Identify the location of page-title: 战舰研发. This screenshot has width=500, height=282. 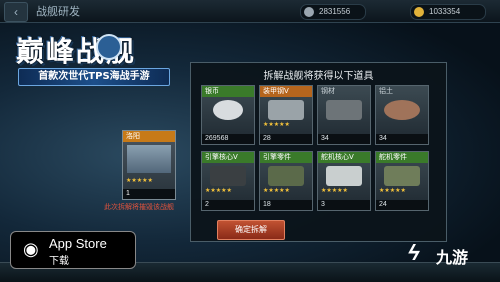
(58, 11).